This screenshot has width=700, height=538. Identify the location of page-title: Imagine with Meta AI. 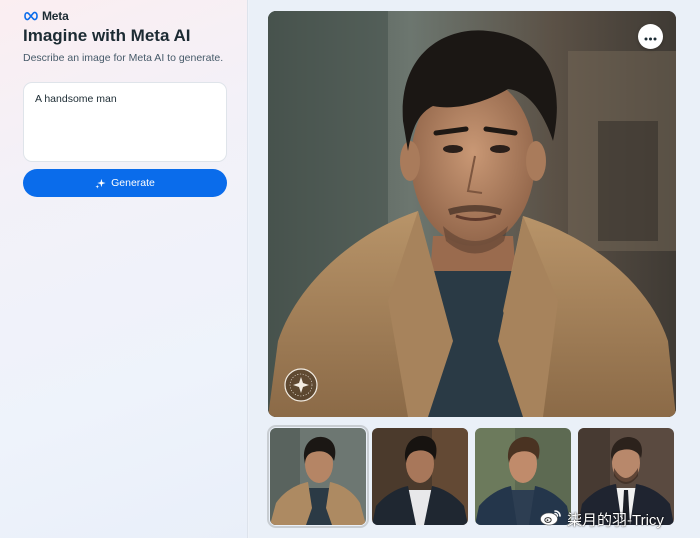
(107, 35).